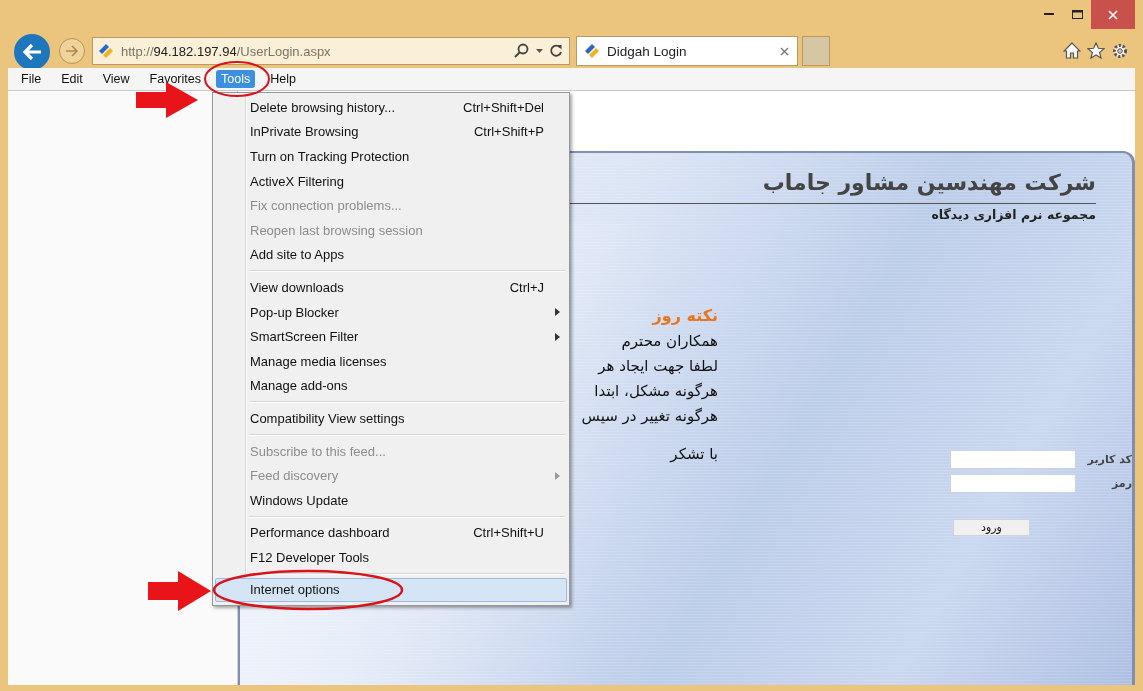 The width and height of the screenshot is (1143, 691). I want to click on shortcut-text: Ctrl+Shift+P, so click(508, 132).